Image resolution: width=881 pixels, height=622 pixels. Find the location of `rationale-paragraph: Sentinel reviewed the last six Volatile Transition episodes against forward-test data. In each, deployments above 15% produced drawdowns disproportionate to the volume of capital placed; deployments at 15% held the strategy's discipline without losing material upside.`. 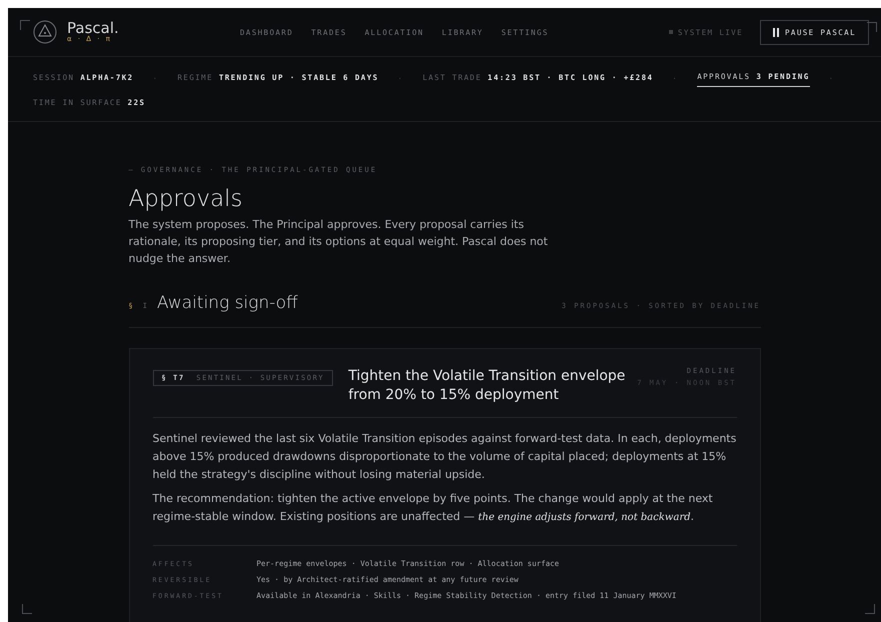

rationale-paragraph: Sentinel reviewed the last six Volatile Transition episodes against forward-test data. In each, deployments above 15% produced drawdowns disproportionate to the volume of capital placed; deployments at 15% held the strategy's discipline without losing material upside. is located at coordinates (444, 457).